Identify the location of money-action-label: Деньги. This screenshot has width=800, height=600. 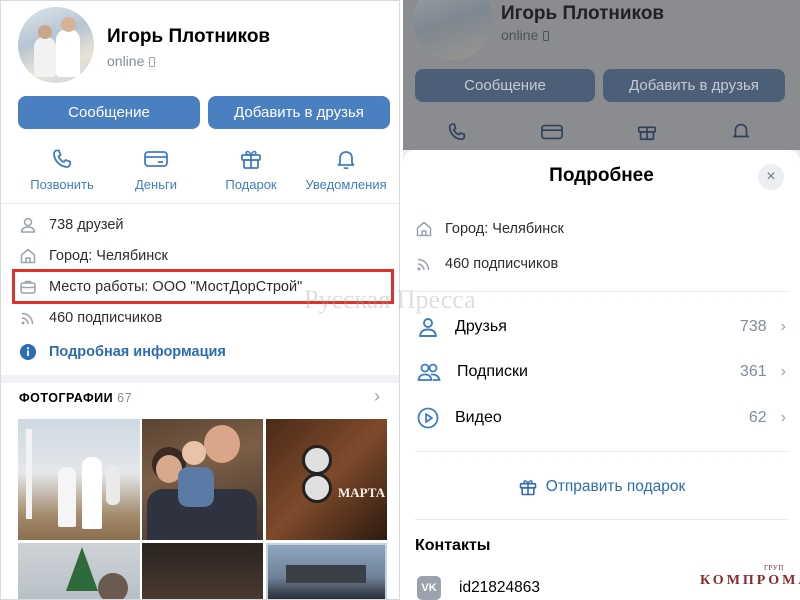
(156, 184).